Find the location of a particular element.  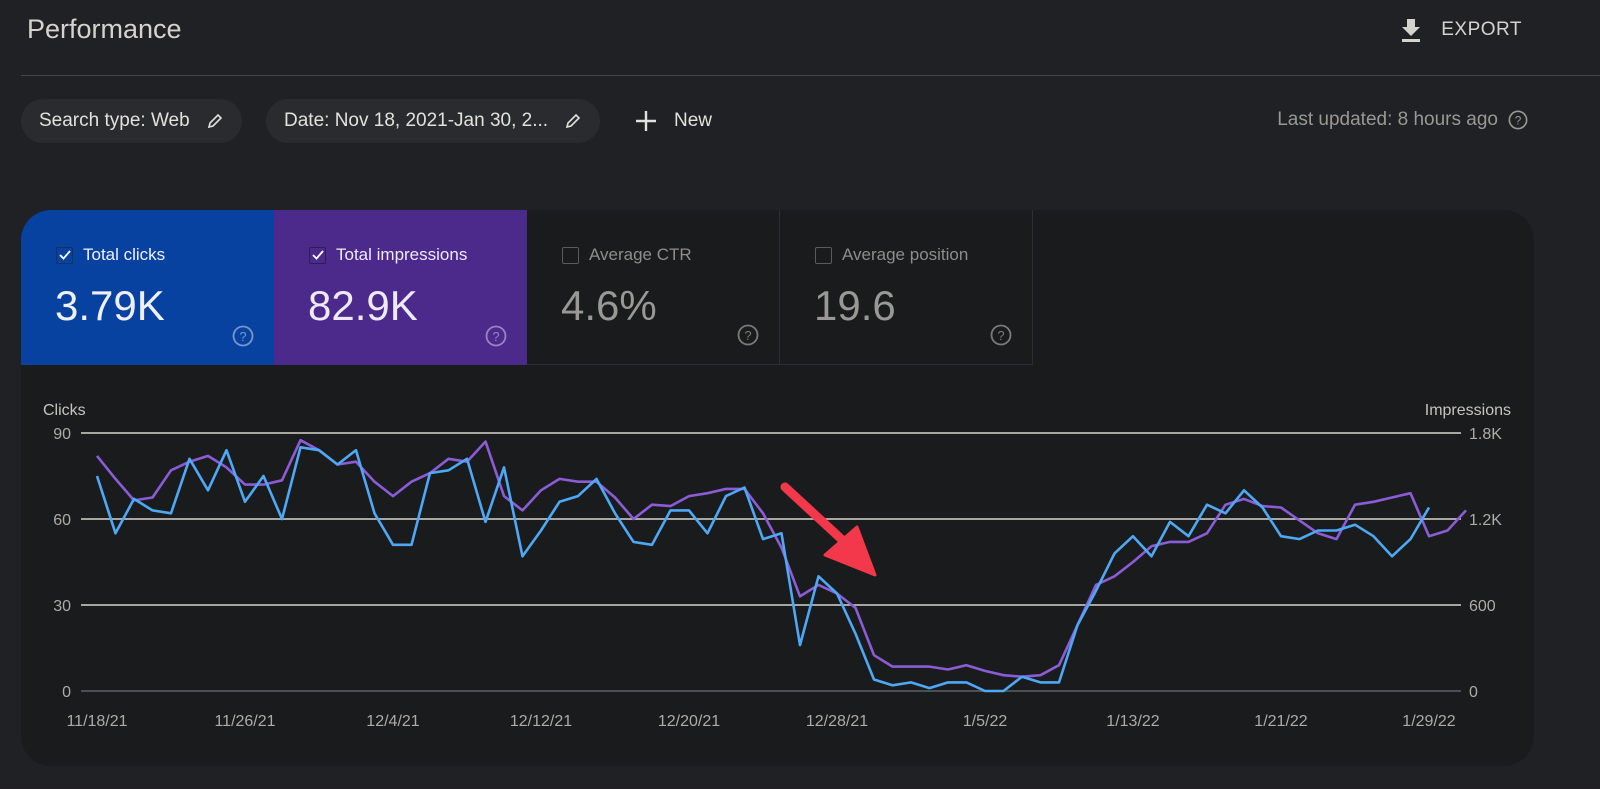

y-left-tick-label: 90 is located at coordinates (62, 434).